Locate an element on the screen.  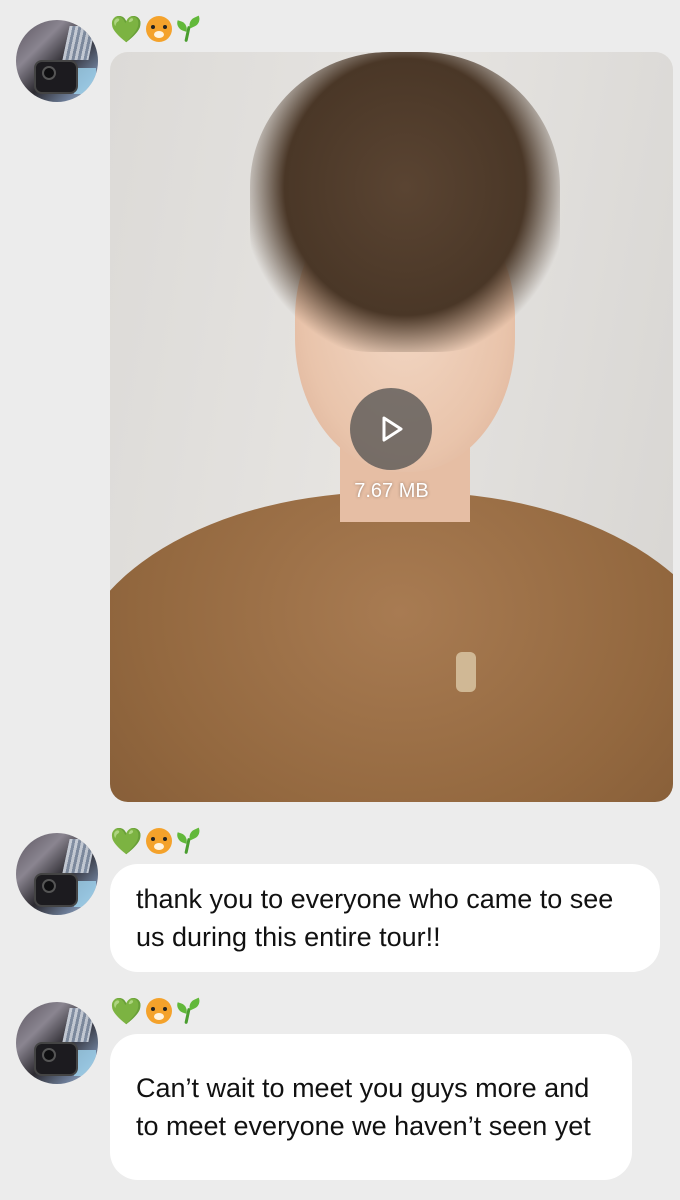
play-icon is located at coordinates (392, 429).